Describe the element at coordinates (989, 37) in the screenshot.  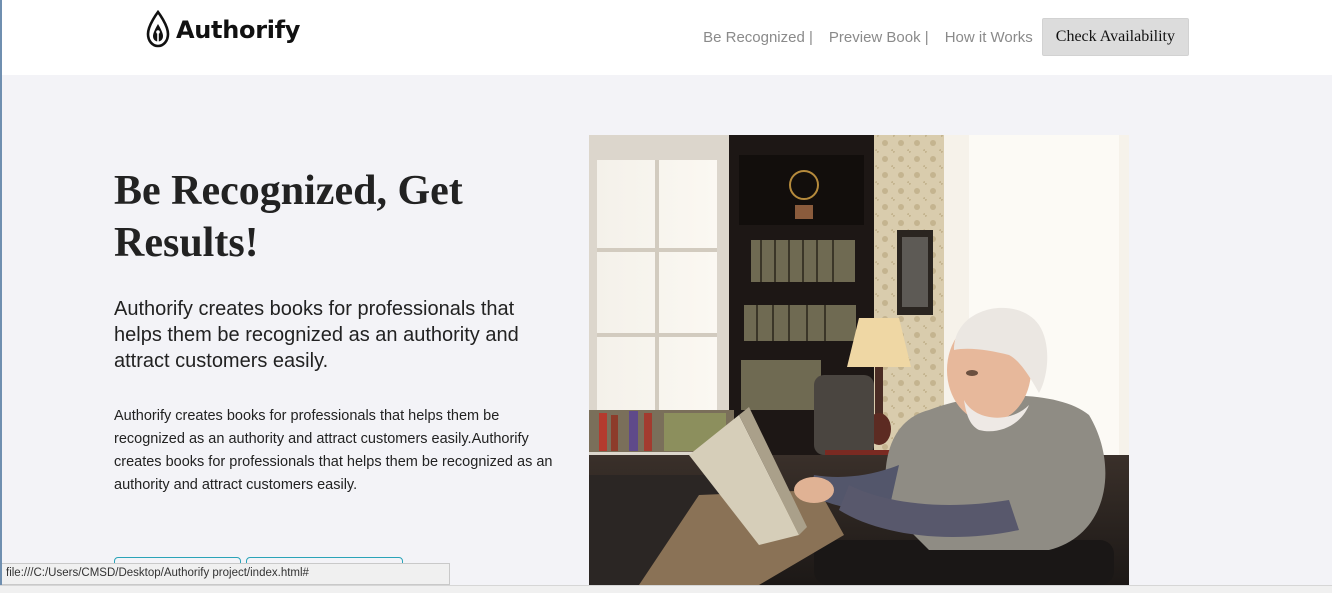
I see `nav-link-how-it-works: How it Works` at that location.